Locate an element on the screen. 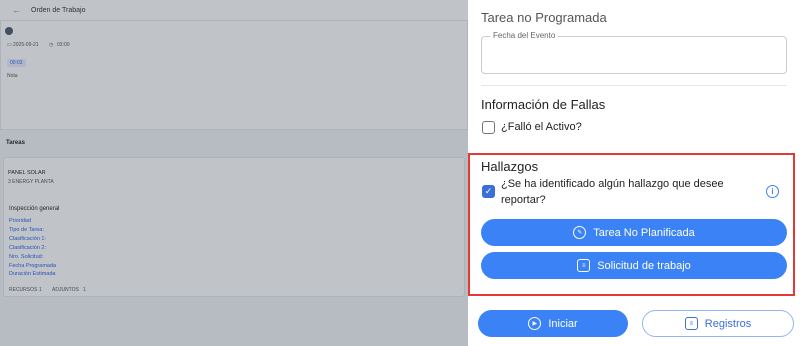 This screenshot has height=346, width=800. check-icon: ✓ is located at coordinates (488, 191).